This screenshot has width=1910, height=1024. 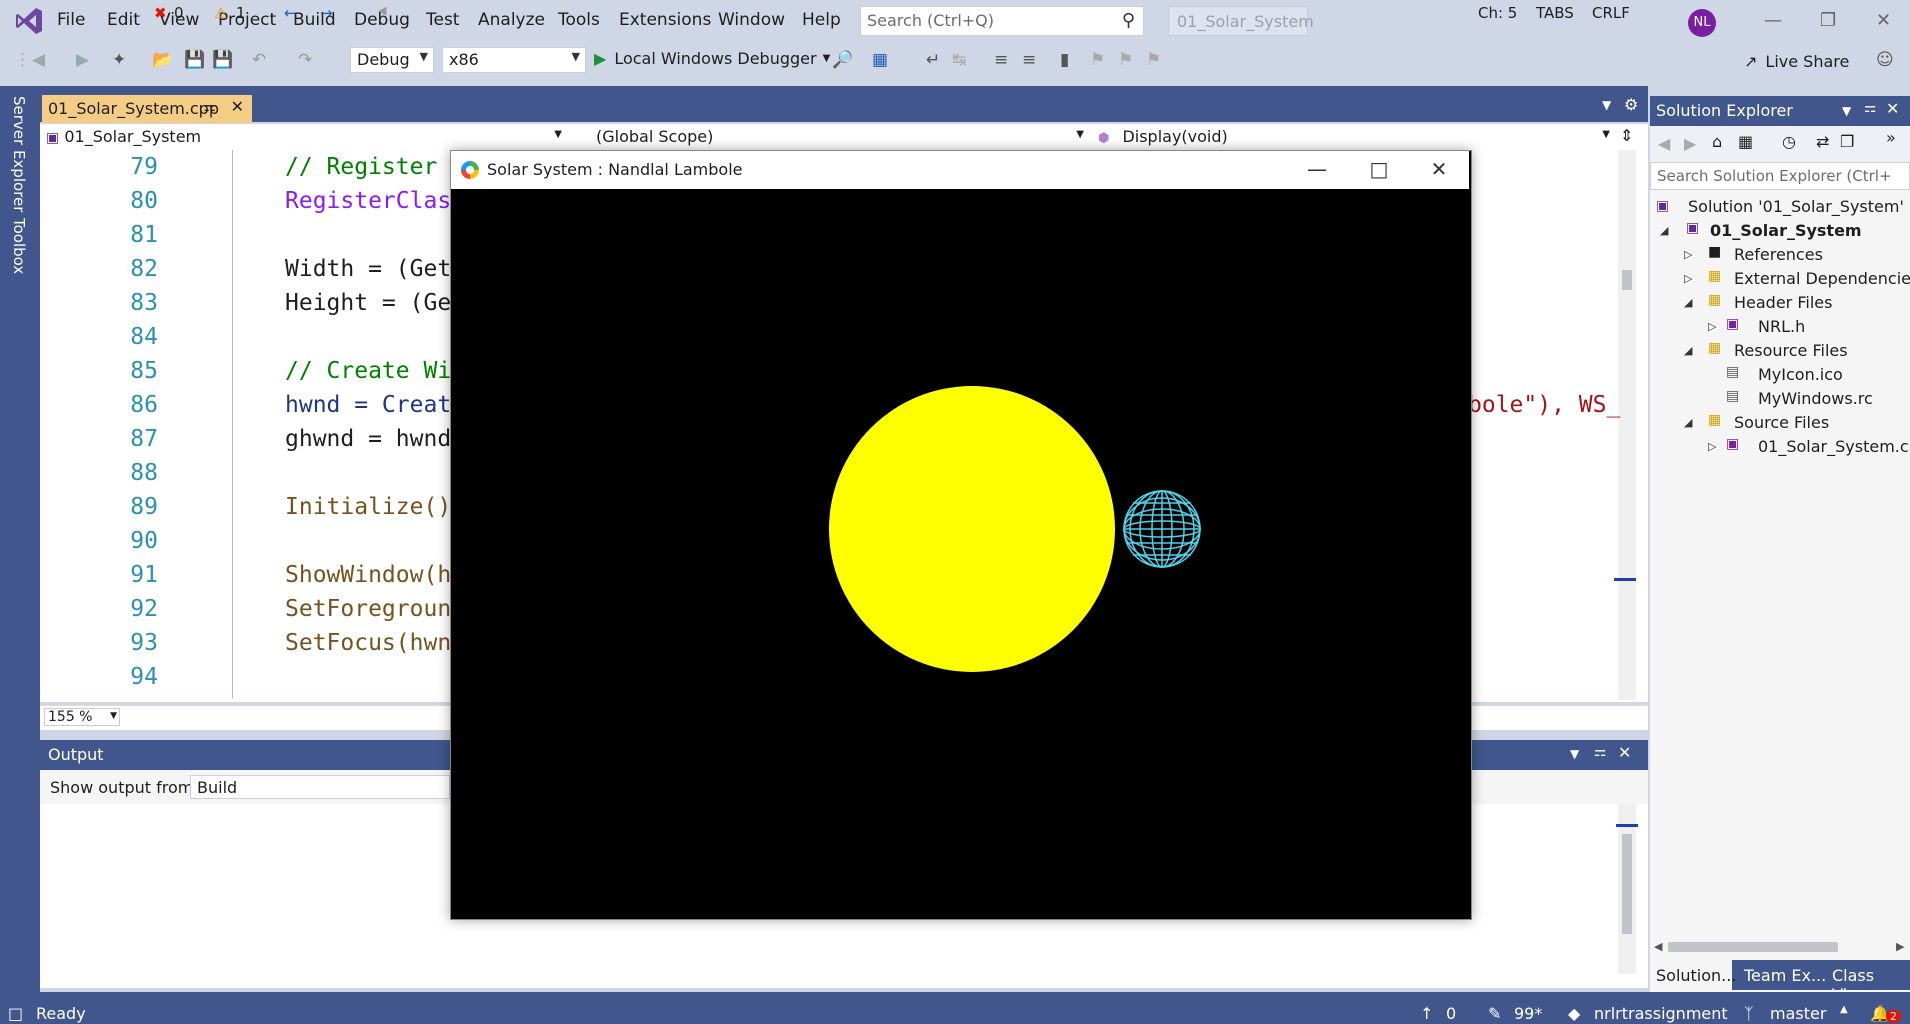 What do you see at coordinates (1822, 278) in the screenshot?
I see `external-dependencies-node: External Dependencies` at bounding box center [1822, 278].